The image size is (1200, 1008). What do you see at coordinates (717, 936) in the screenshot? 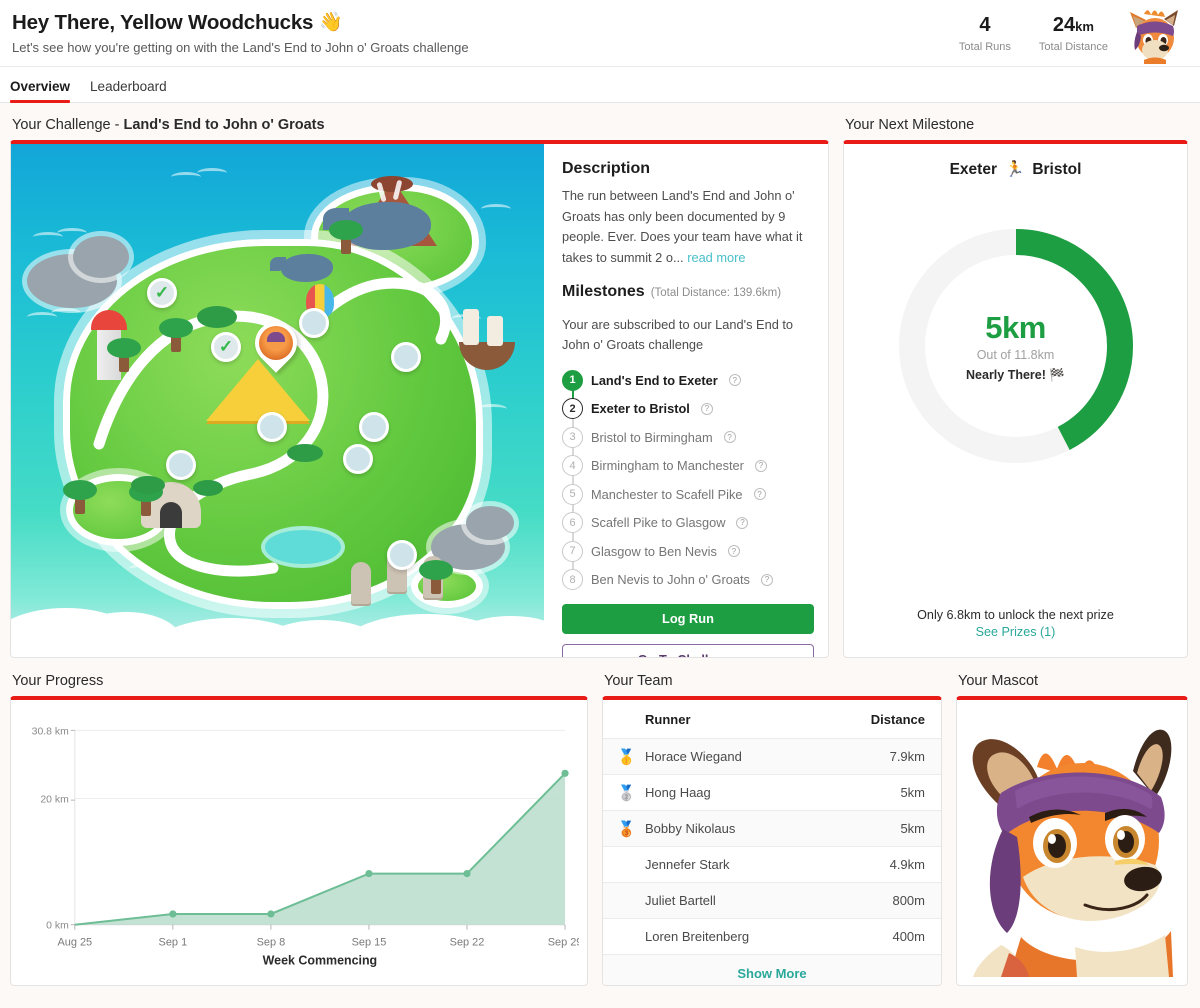
I see `runner-cell: Loren Breitenberg` at bounding box center [717, 936].